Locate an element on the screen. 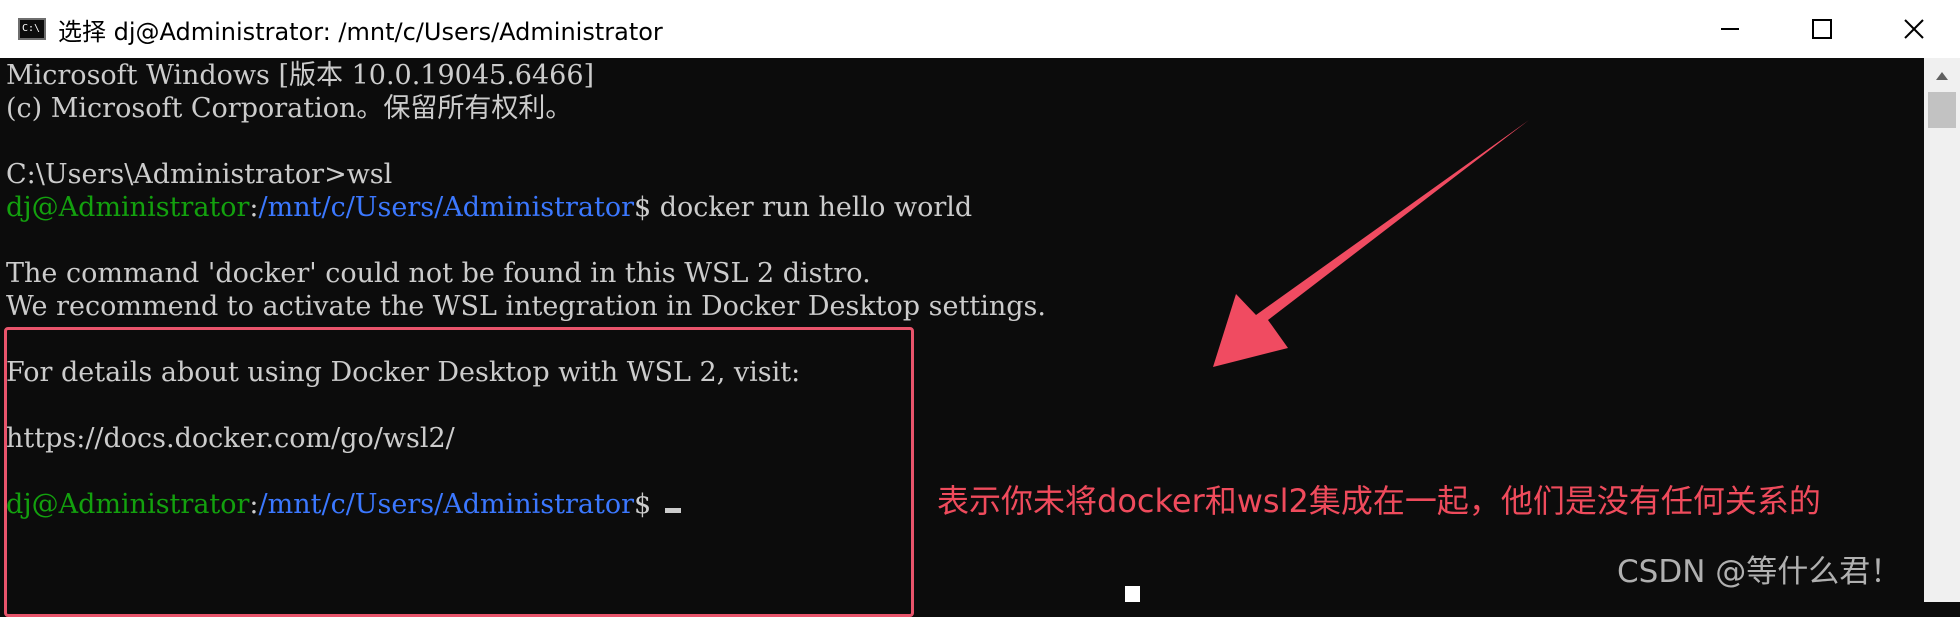  scroll-thumb is located at coordinates (1942, 110).